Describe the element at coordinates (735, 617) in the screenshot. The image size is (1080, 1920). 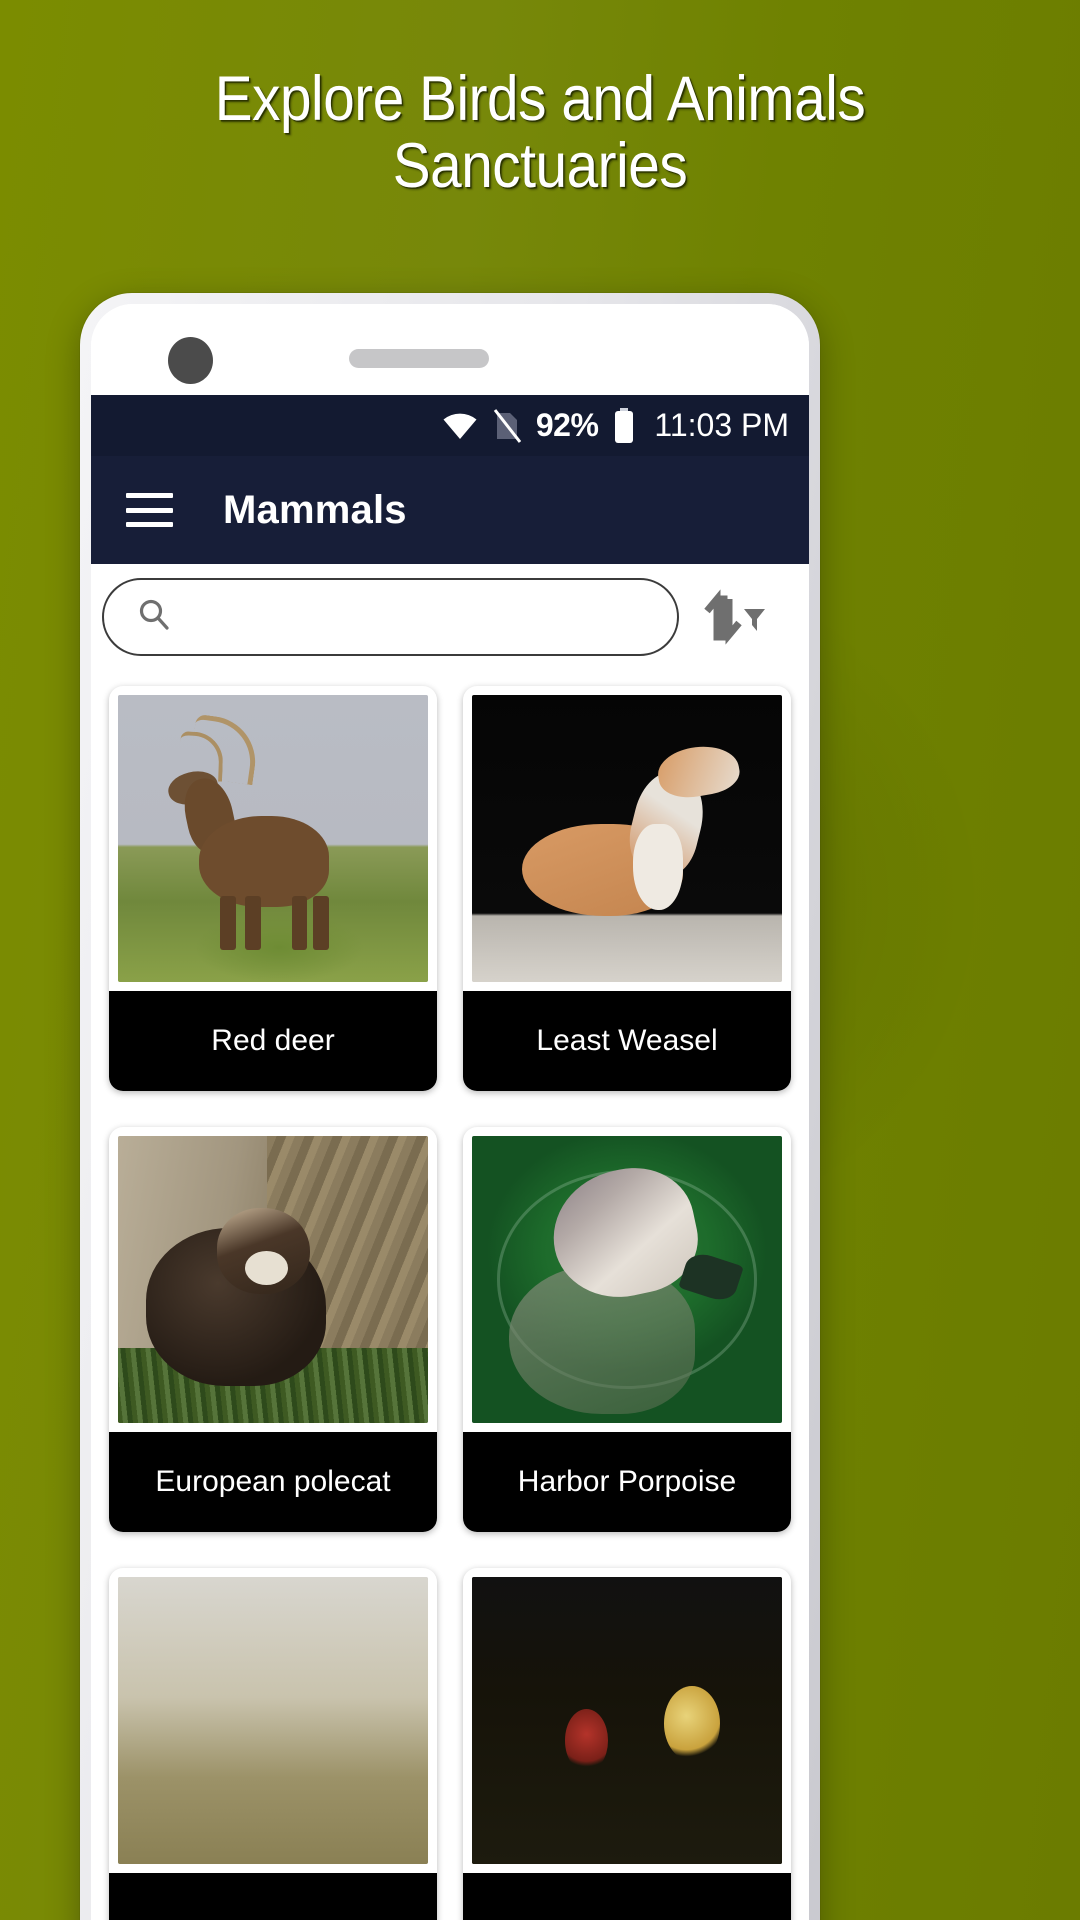
I see `sort-filter-icon` at that location.